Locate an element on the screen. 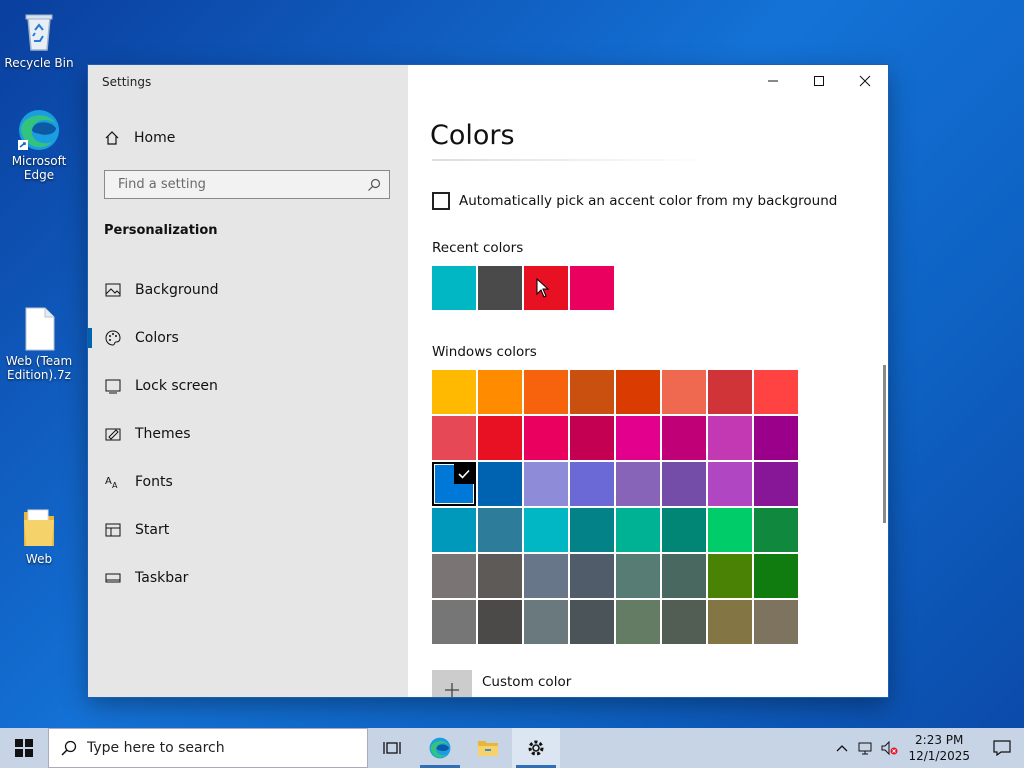  find-setting-search is located at coordinates (247, 184).